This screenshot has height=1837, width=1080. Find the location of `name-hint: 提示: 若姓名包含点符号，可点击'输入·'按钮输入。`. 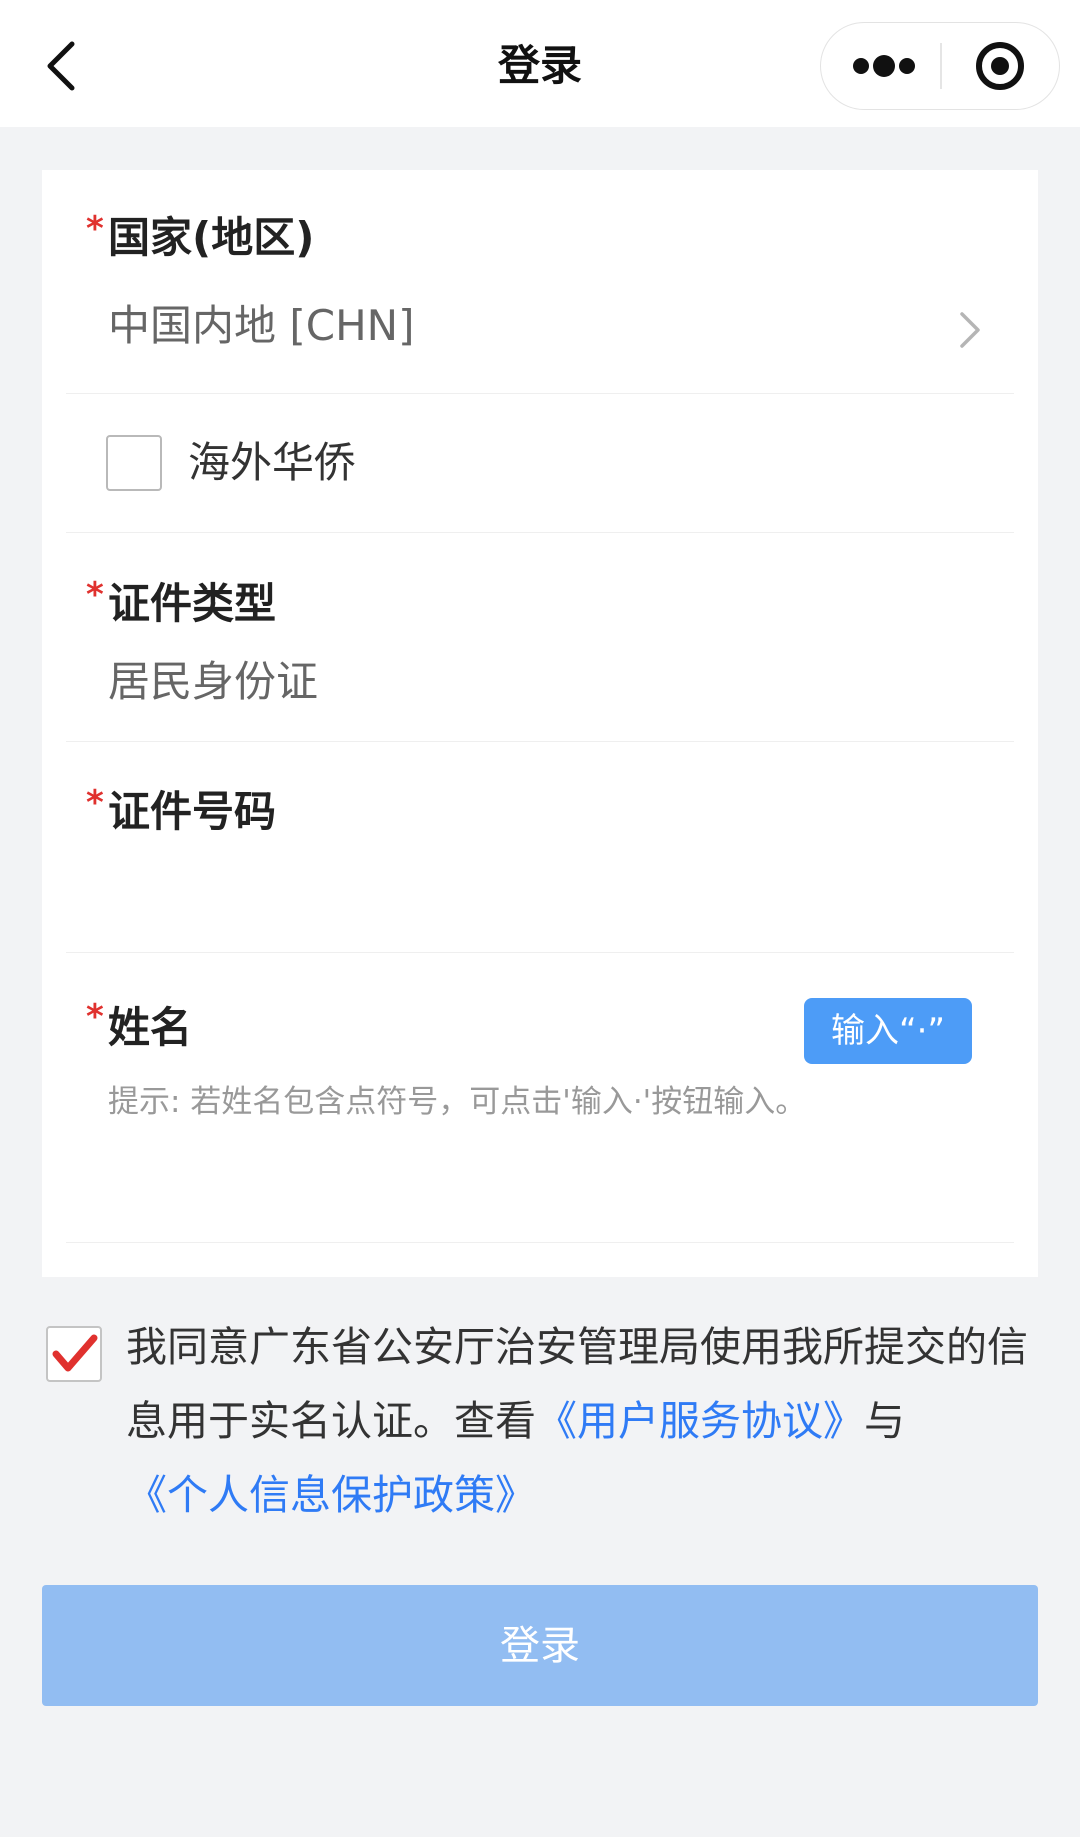

name-hint: 提示: 若姓名包含点符号，可点击'输入·'按钮输入。 is located at coordinates (457, 1102).